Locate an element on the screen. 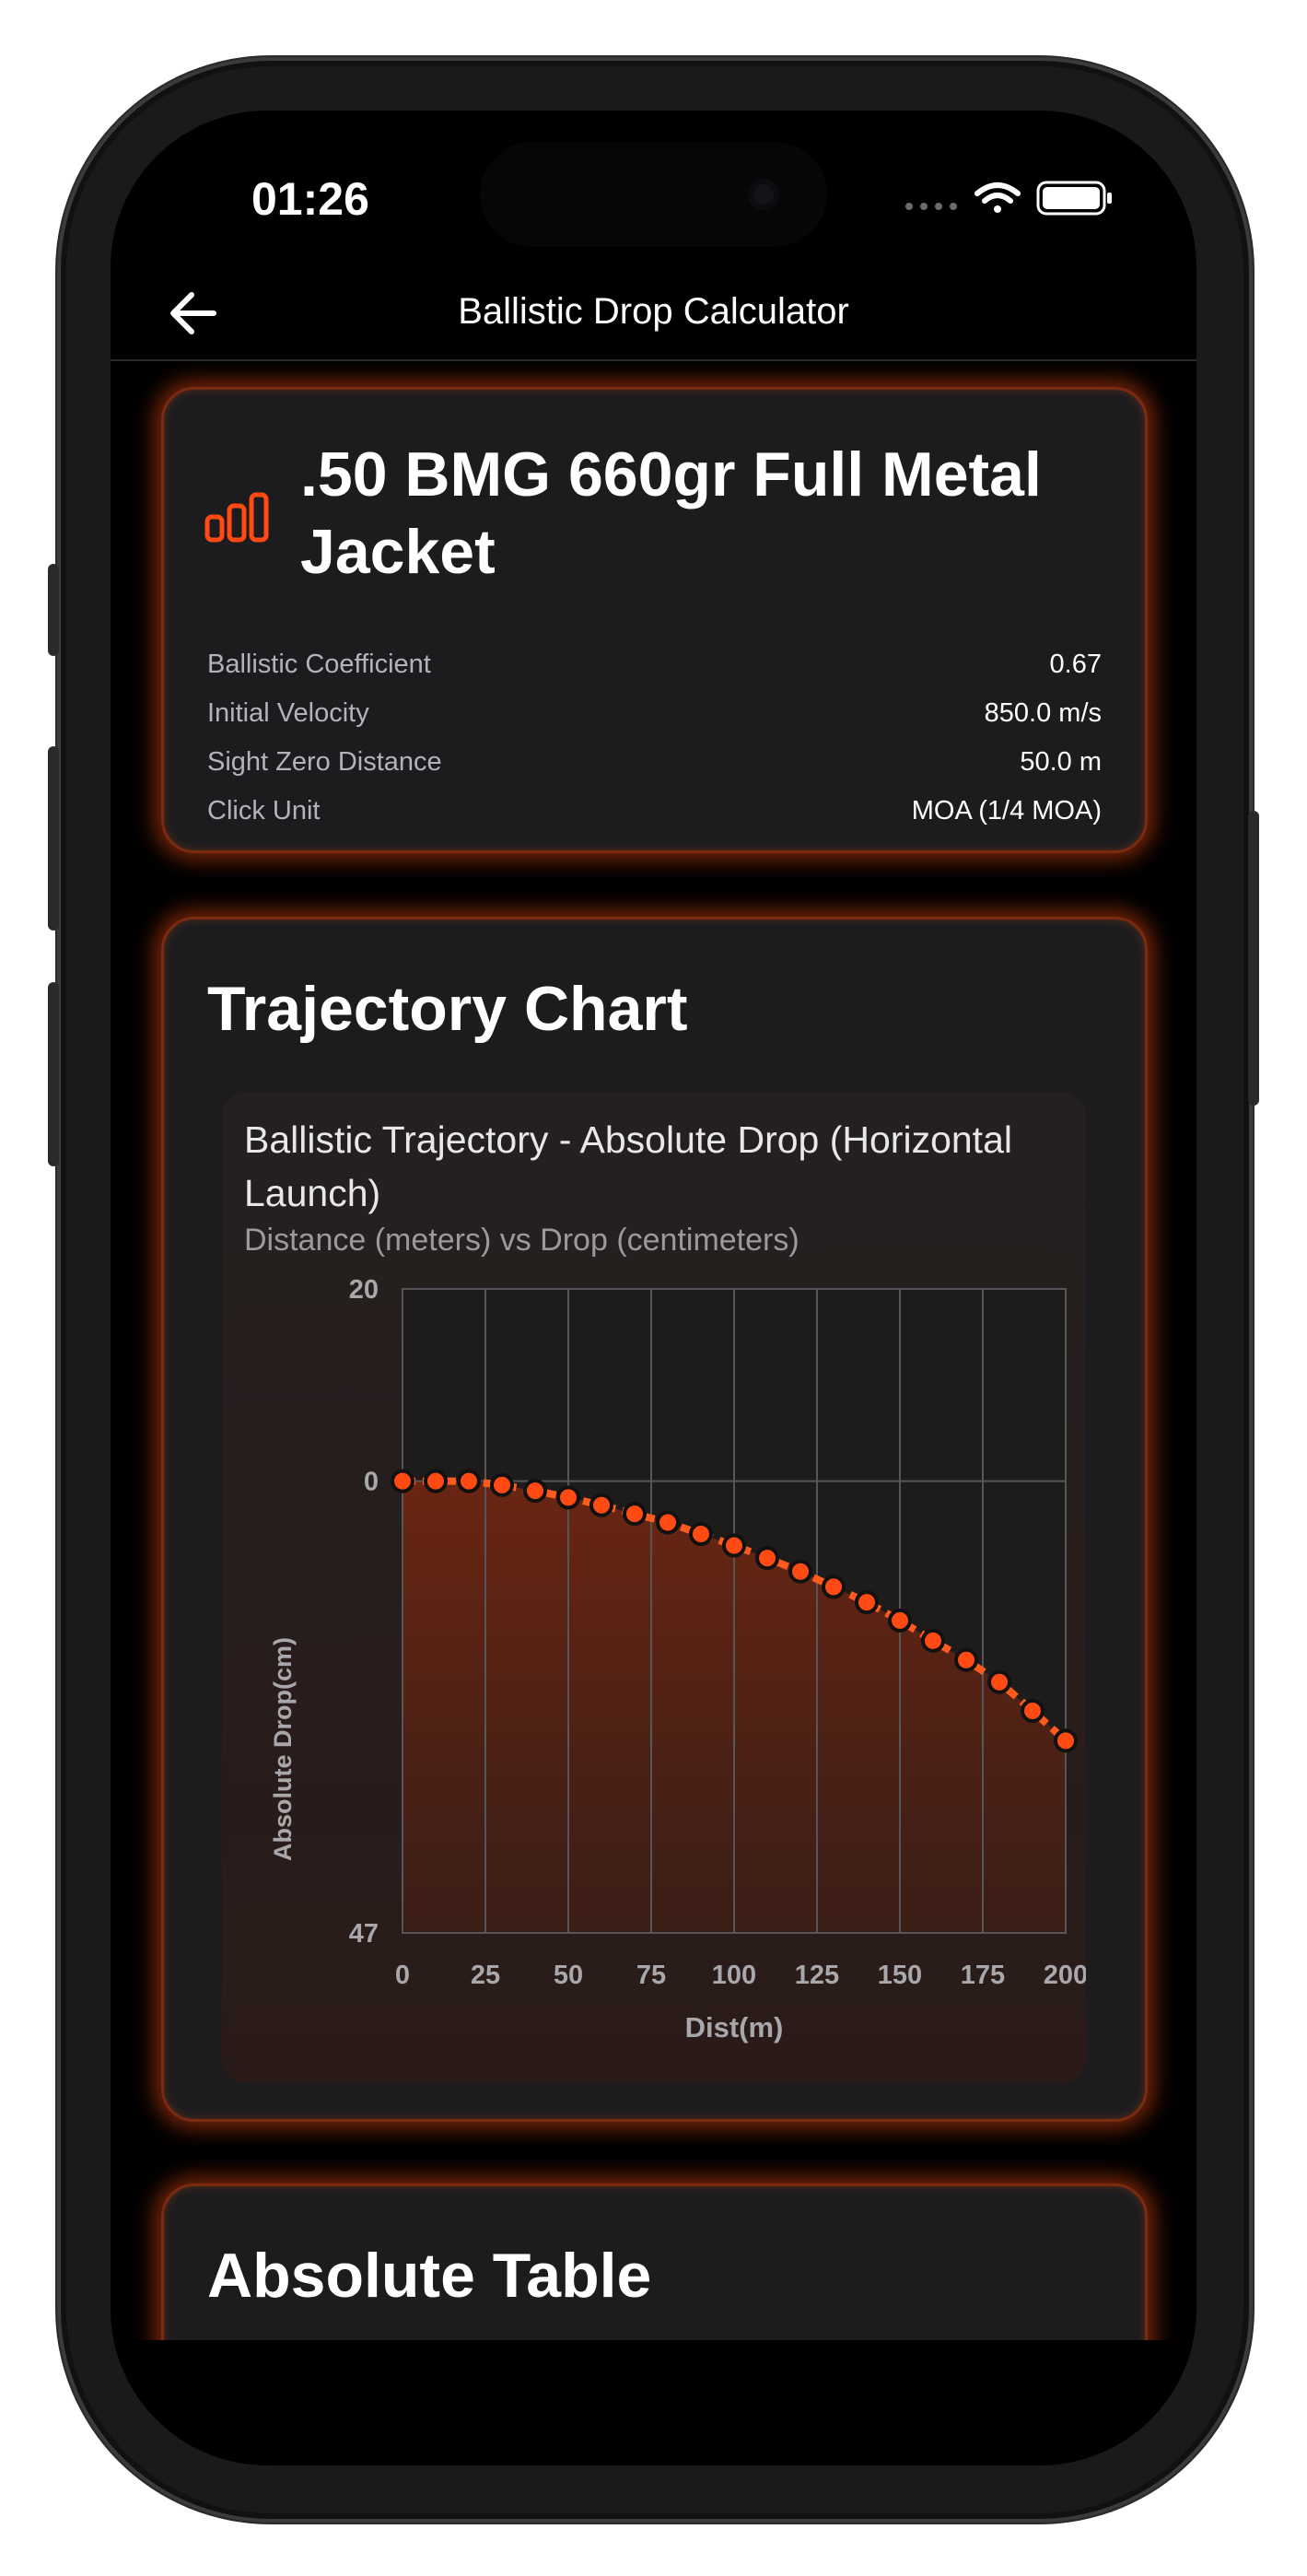 This screenshot has width=1307, height=2576. spec-row: Ballistic Coefficient 0.67 is located at coordinates (654, 668).